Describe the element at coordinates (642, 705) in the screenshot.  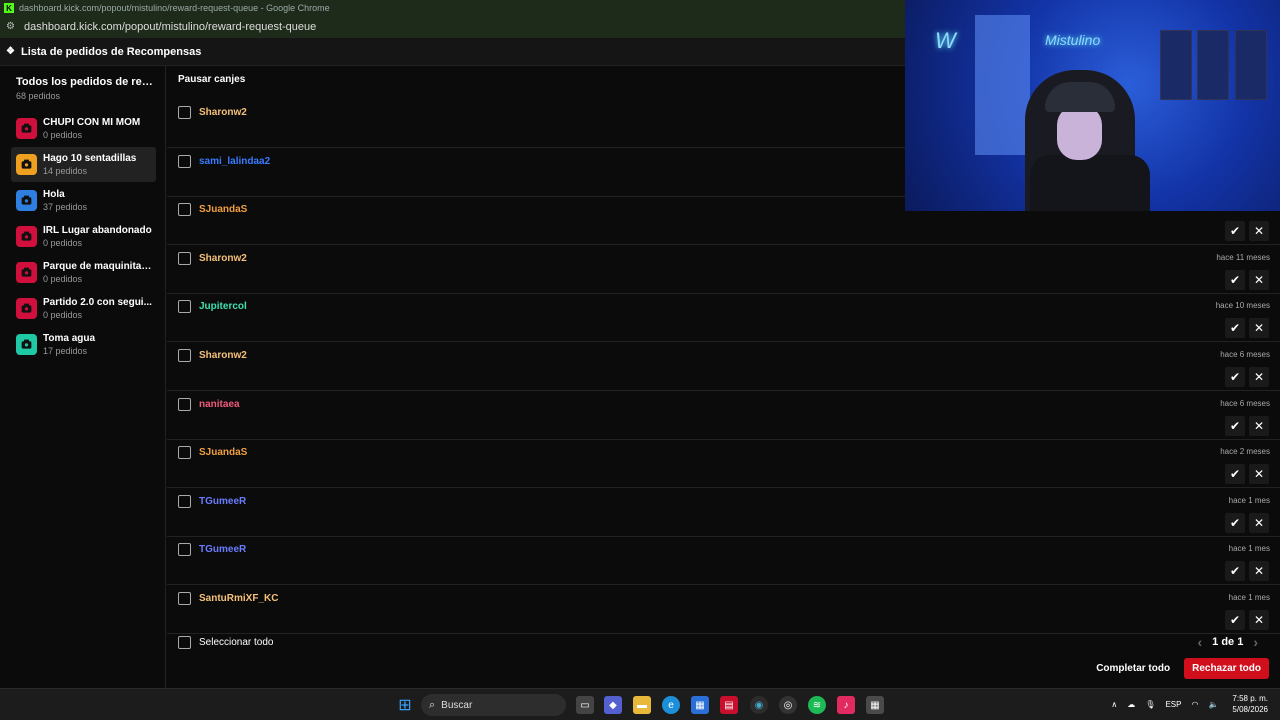
I see `file-explorer-icon: ▬` at that location.